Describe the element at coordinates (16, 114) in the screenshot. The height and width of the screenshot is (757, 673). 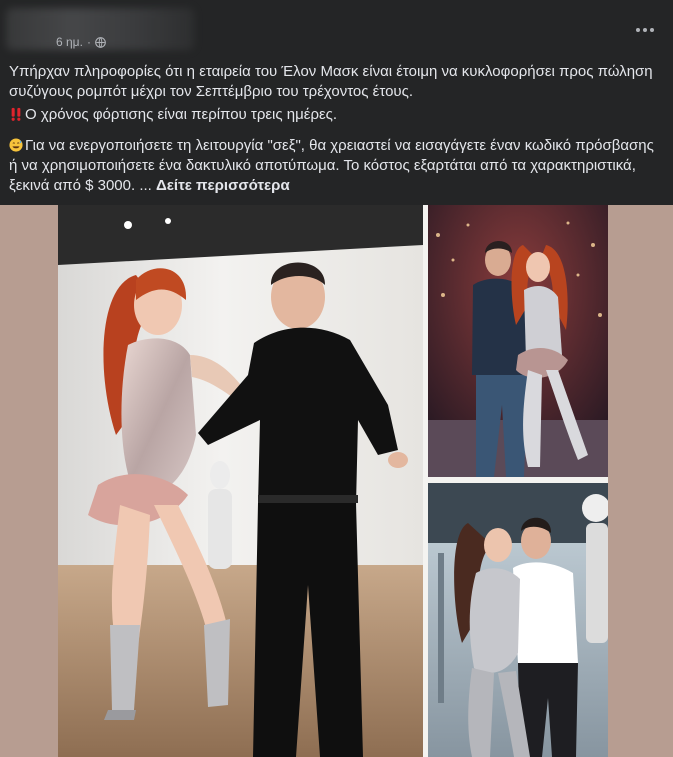
I see `double-exclamation-icon` at that location.